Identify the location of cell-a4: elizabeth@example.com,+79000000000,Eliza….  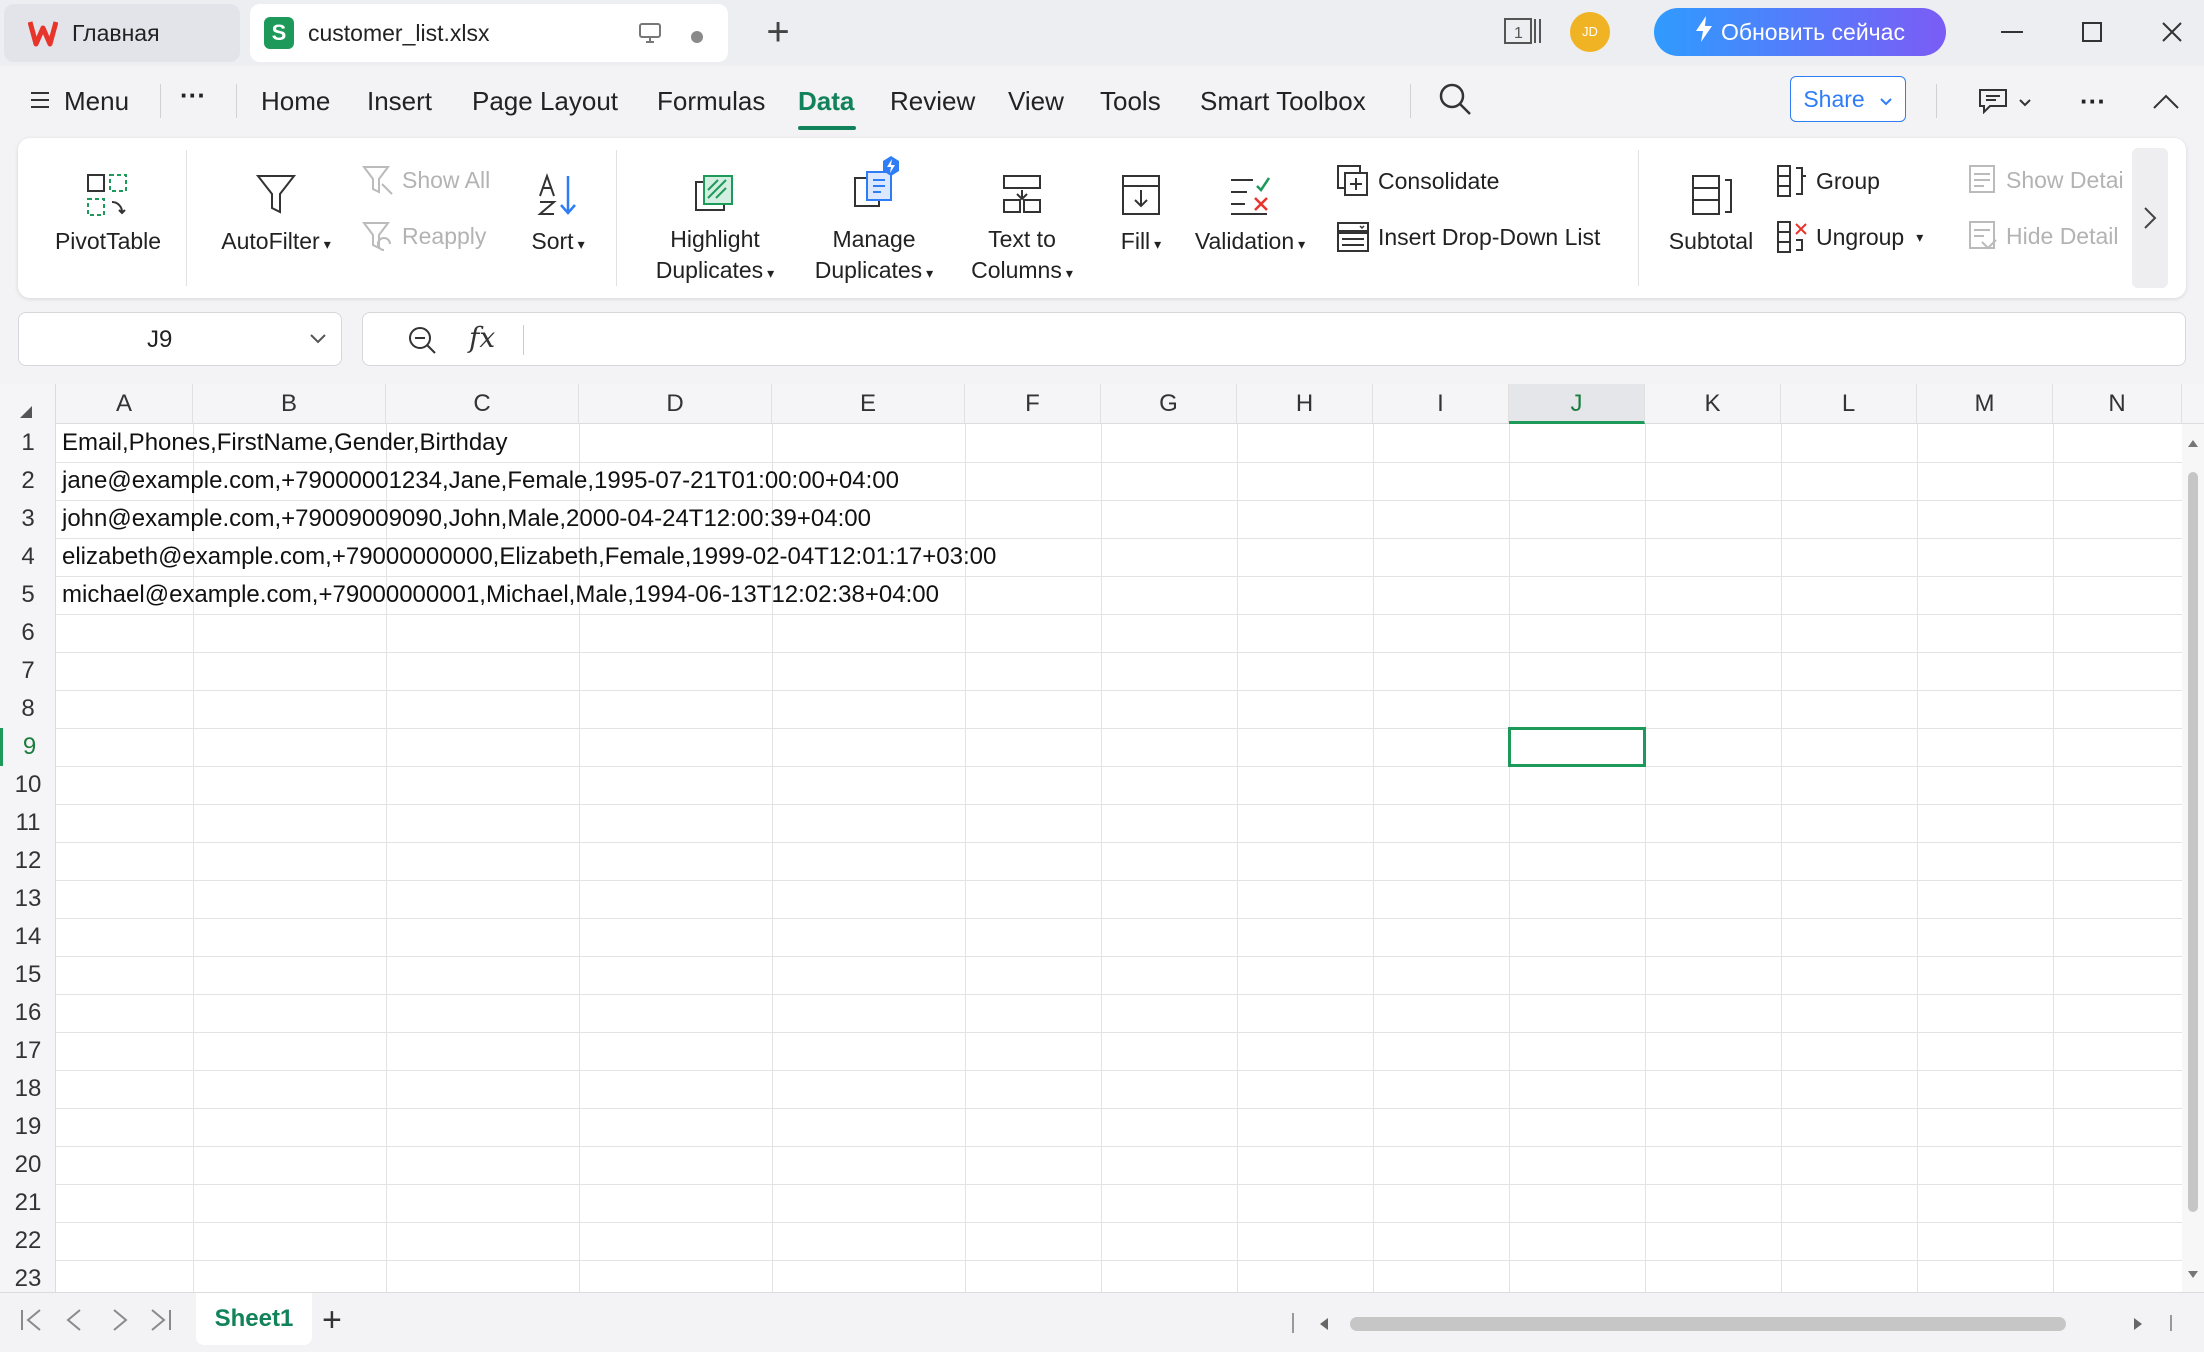
(529, 557).